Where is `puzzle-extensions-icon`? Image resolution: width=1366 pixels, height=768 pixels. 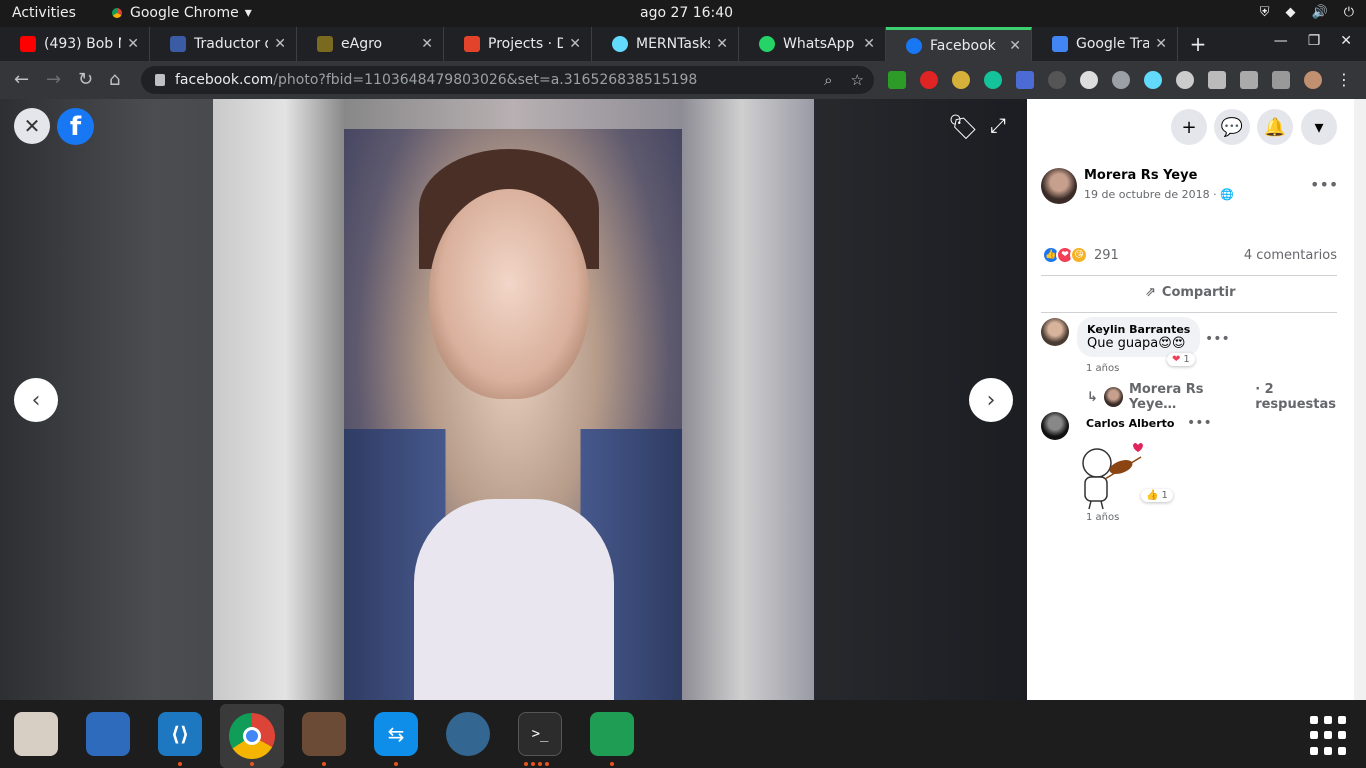
puzzle-extensions-icon is located at coordinates (1249, 80).